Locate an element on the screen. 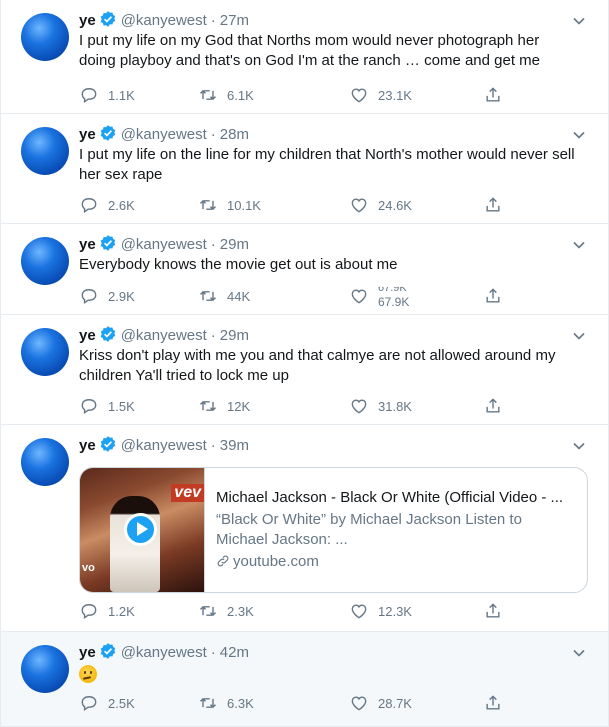  tweet-text is located at coordinates (329, 677).